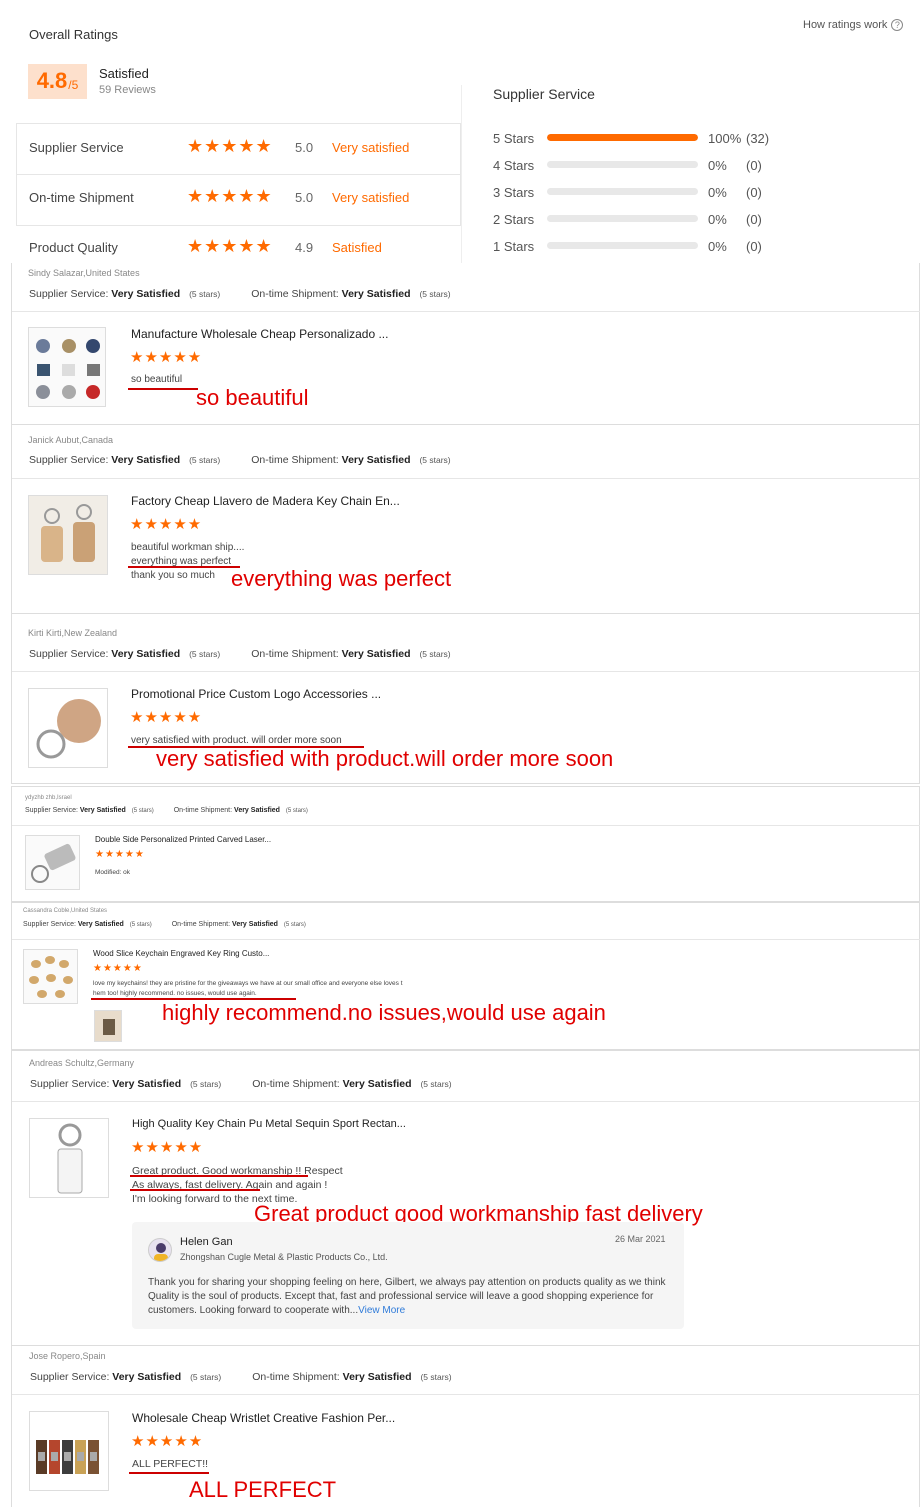 This screenshot has height=1507, width=920. I want to click on review-text-line: thank you so much, so click(173, 575).